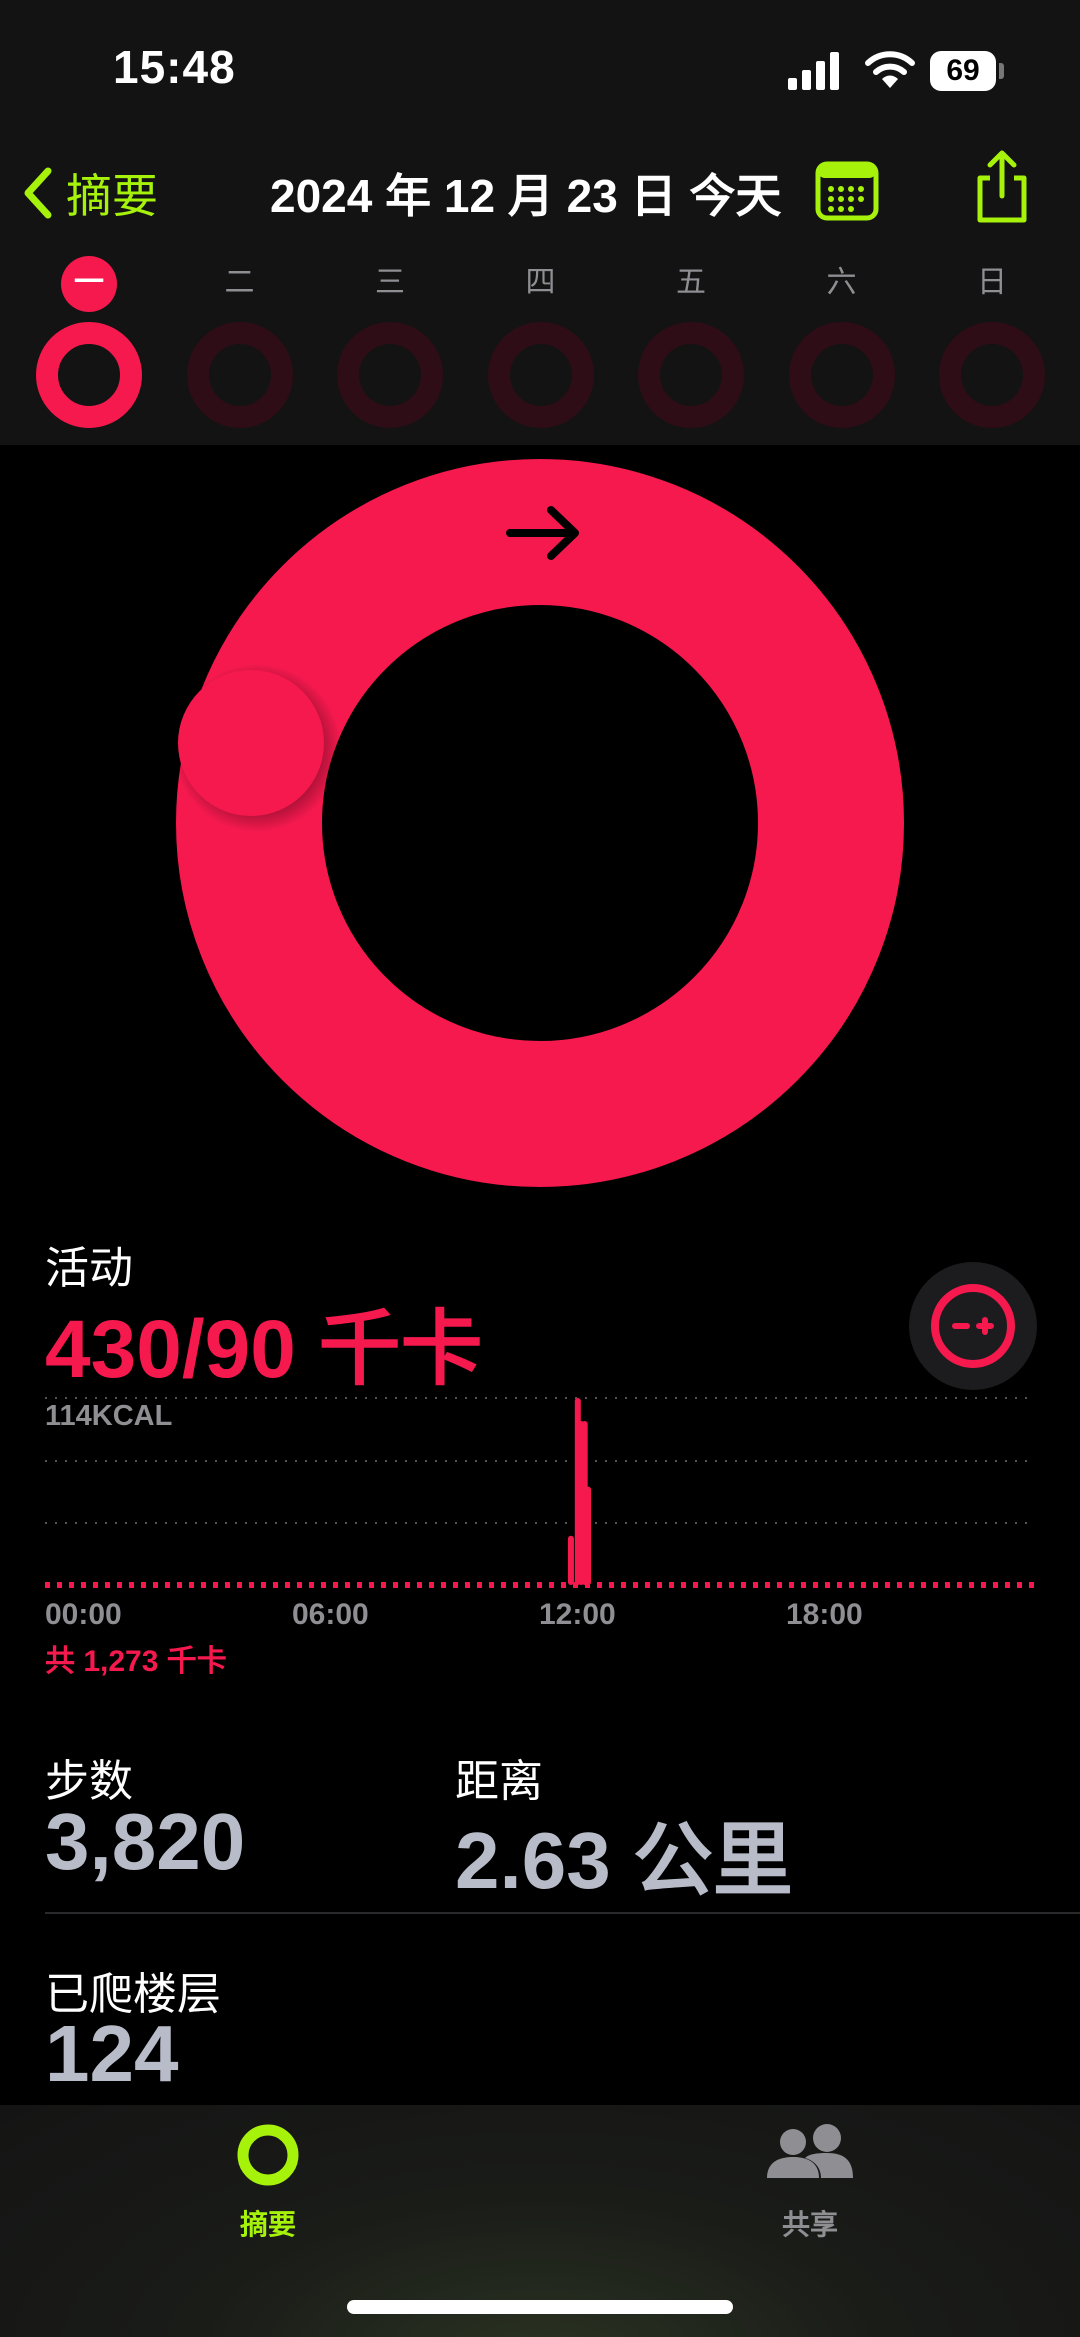 The width and height of the screenshot is (1080, 2337). Describe the element at coordinates (847, 190) in the screenshot. I see `calendar-icon` at that location.